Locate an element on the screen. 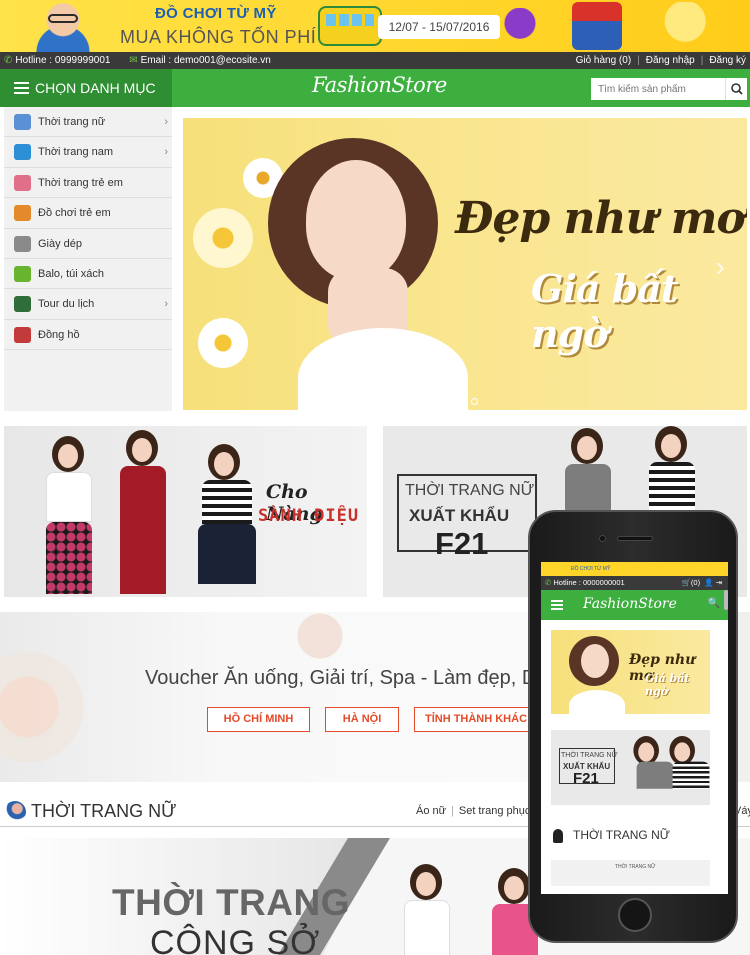  sidebar-item-label: Đồ chơi trẻ em is located at coordinates (74, 213).